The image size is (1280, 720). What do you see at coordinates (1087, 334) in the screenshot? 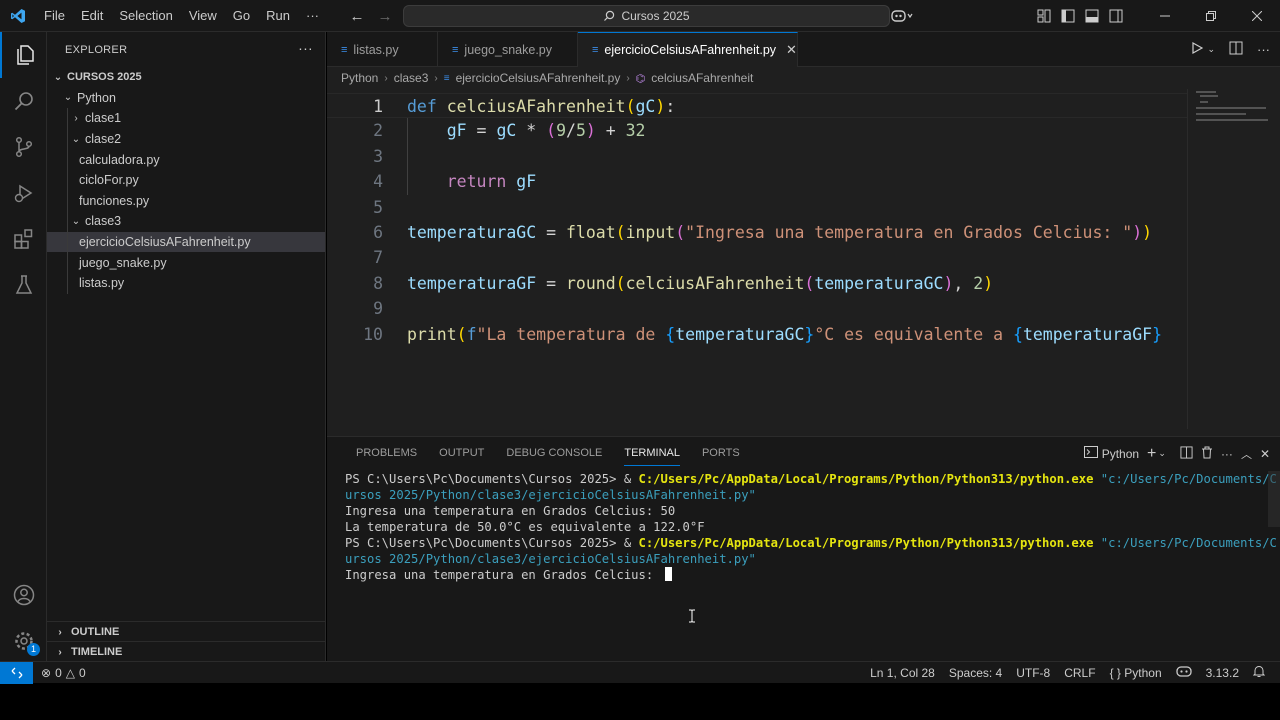
I see `code-token: temperaturaGF` at bounding box center [1087, 334].